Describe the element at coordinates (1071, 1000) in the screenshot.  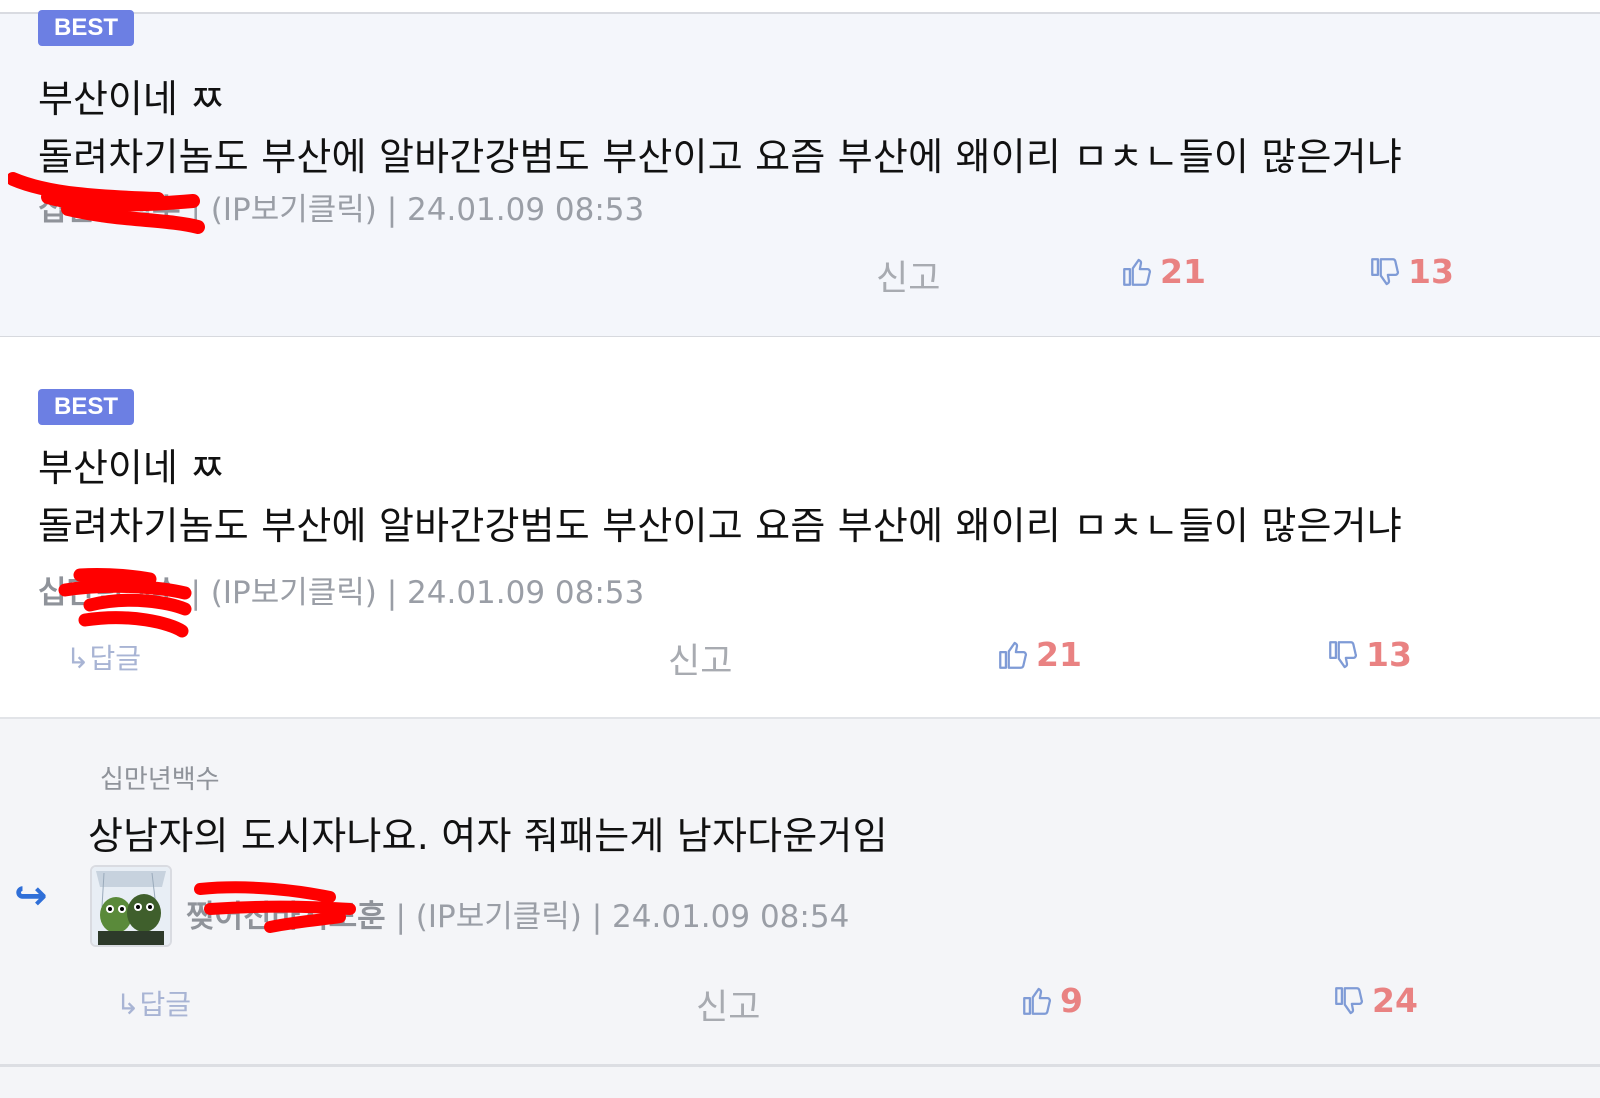
I see `like-count: 9` at that location.